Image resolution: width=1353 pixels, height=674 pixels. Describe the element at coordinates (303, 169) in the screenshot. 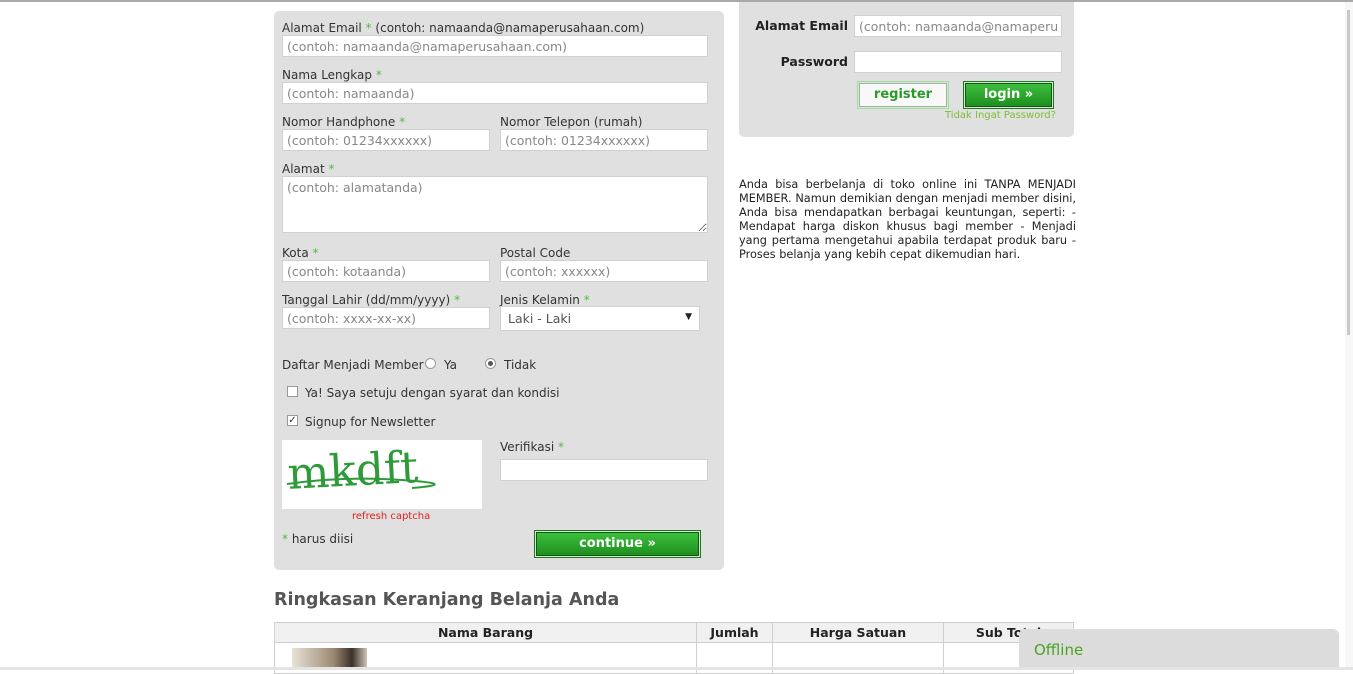

I see `address-label-text: Alamat` at that location.